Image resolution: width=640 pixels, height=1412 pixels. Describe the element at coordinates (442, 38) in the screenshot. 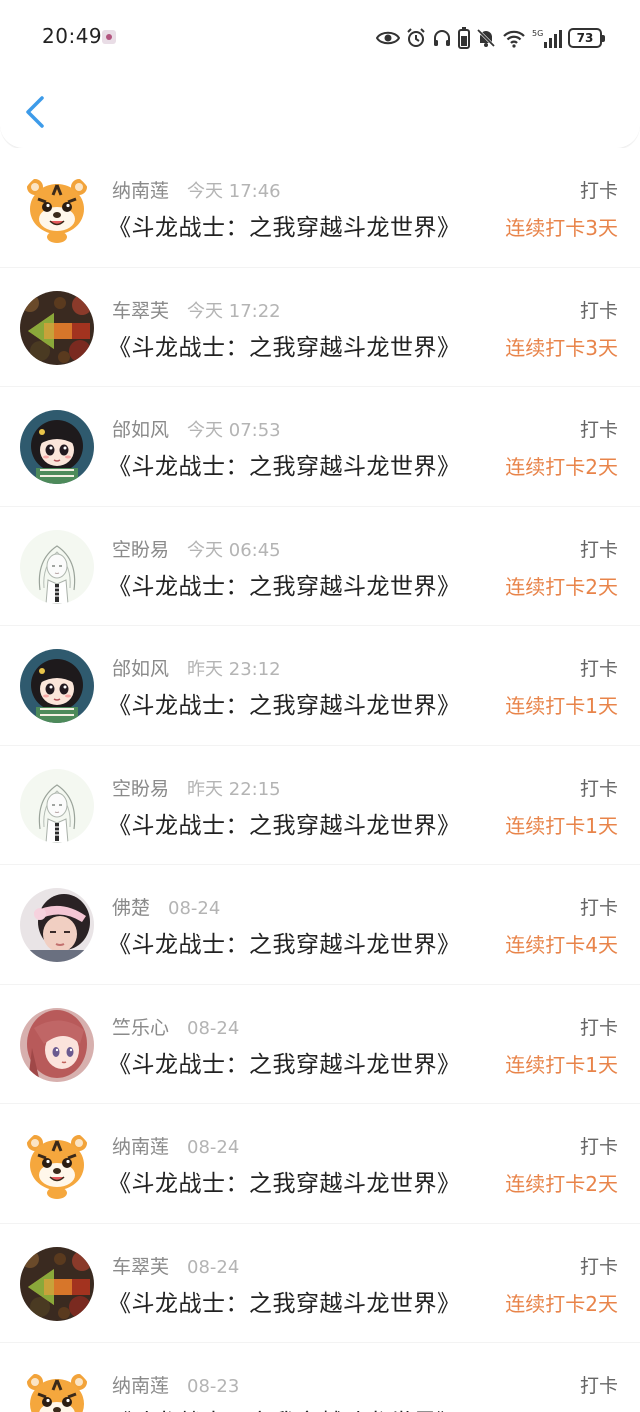

I see `headphones-icon` at that location.